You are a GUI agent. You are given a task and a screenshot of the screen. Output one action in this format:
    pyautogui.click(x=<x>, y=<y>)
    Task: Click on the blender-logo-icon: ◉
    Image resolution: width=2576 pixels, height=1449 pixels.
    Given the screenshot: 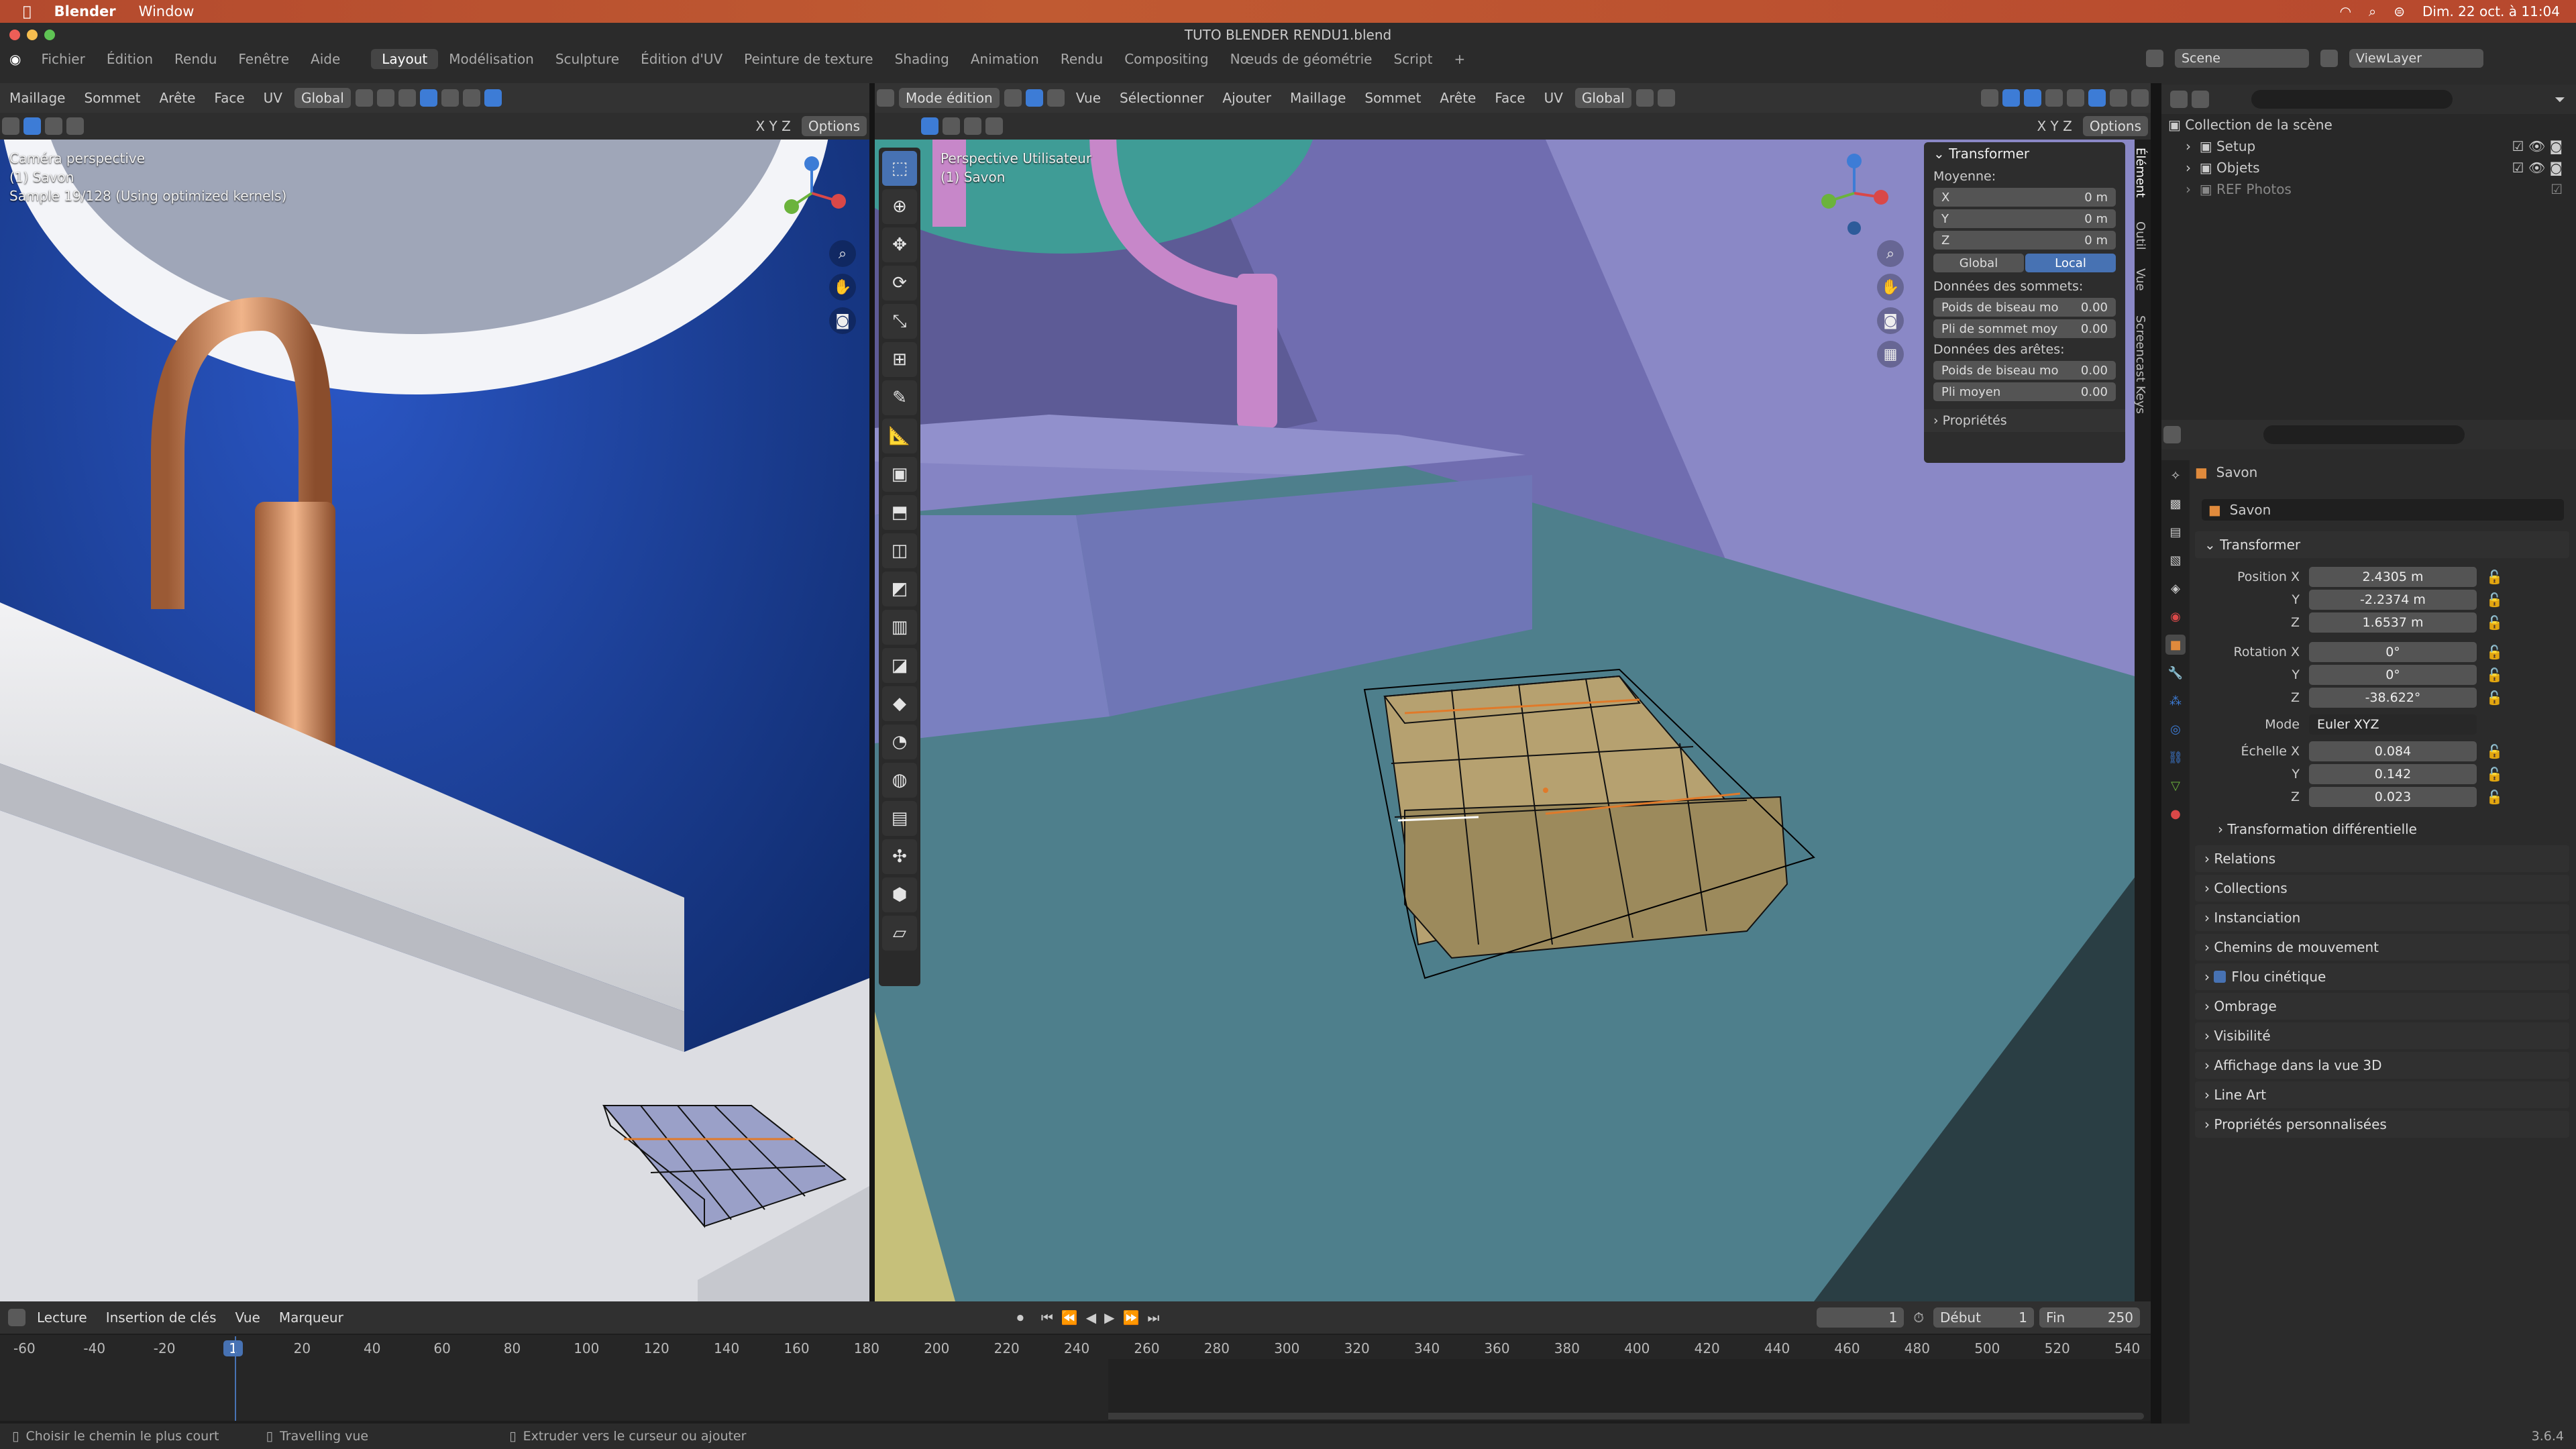 What is the action you would take?
    pyautogui.click(x=15, y=59)
    